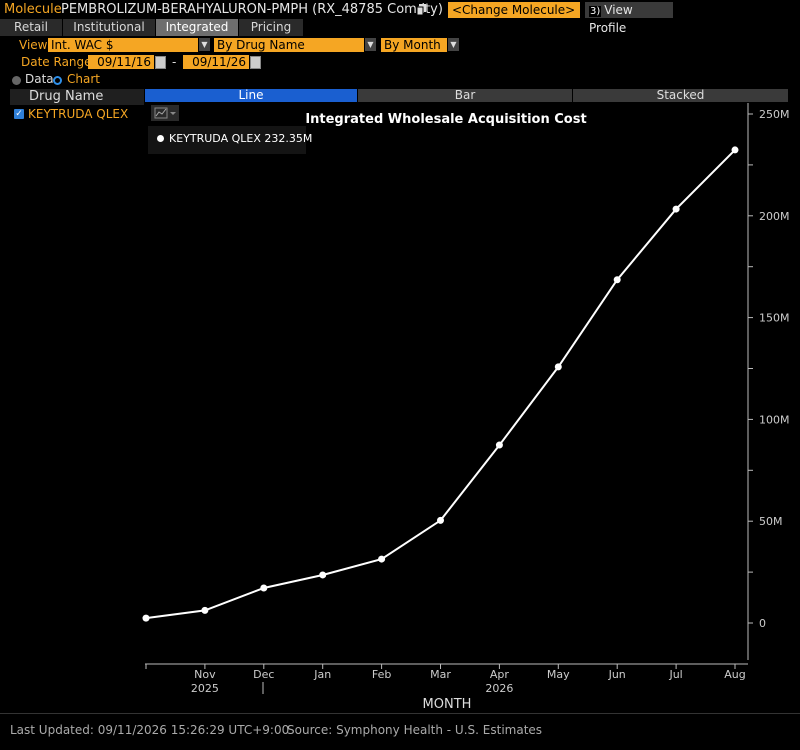 The image size is (800, 750). I want to click on x-axis-label: MONTH, so click(447, 704).